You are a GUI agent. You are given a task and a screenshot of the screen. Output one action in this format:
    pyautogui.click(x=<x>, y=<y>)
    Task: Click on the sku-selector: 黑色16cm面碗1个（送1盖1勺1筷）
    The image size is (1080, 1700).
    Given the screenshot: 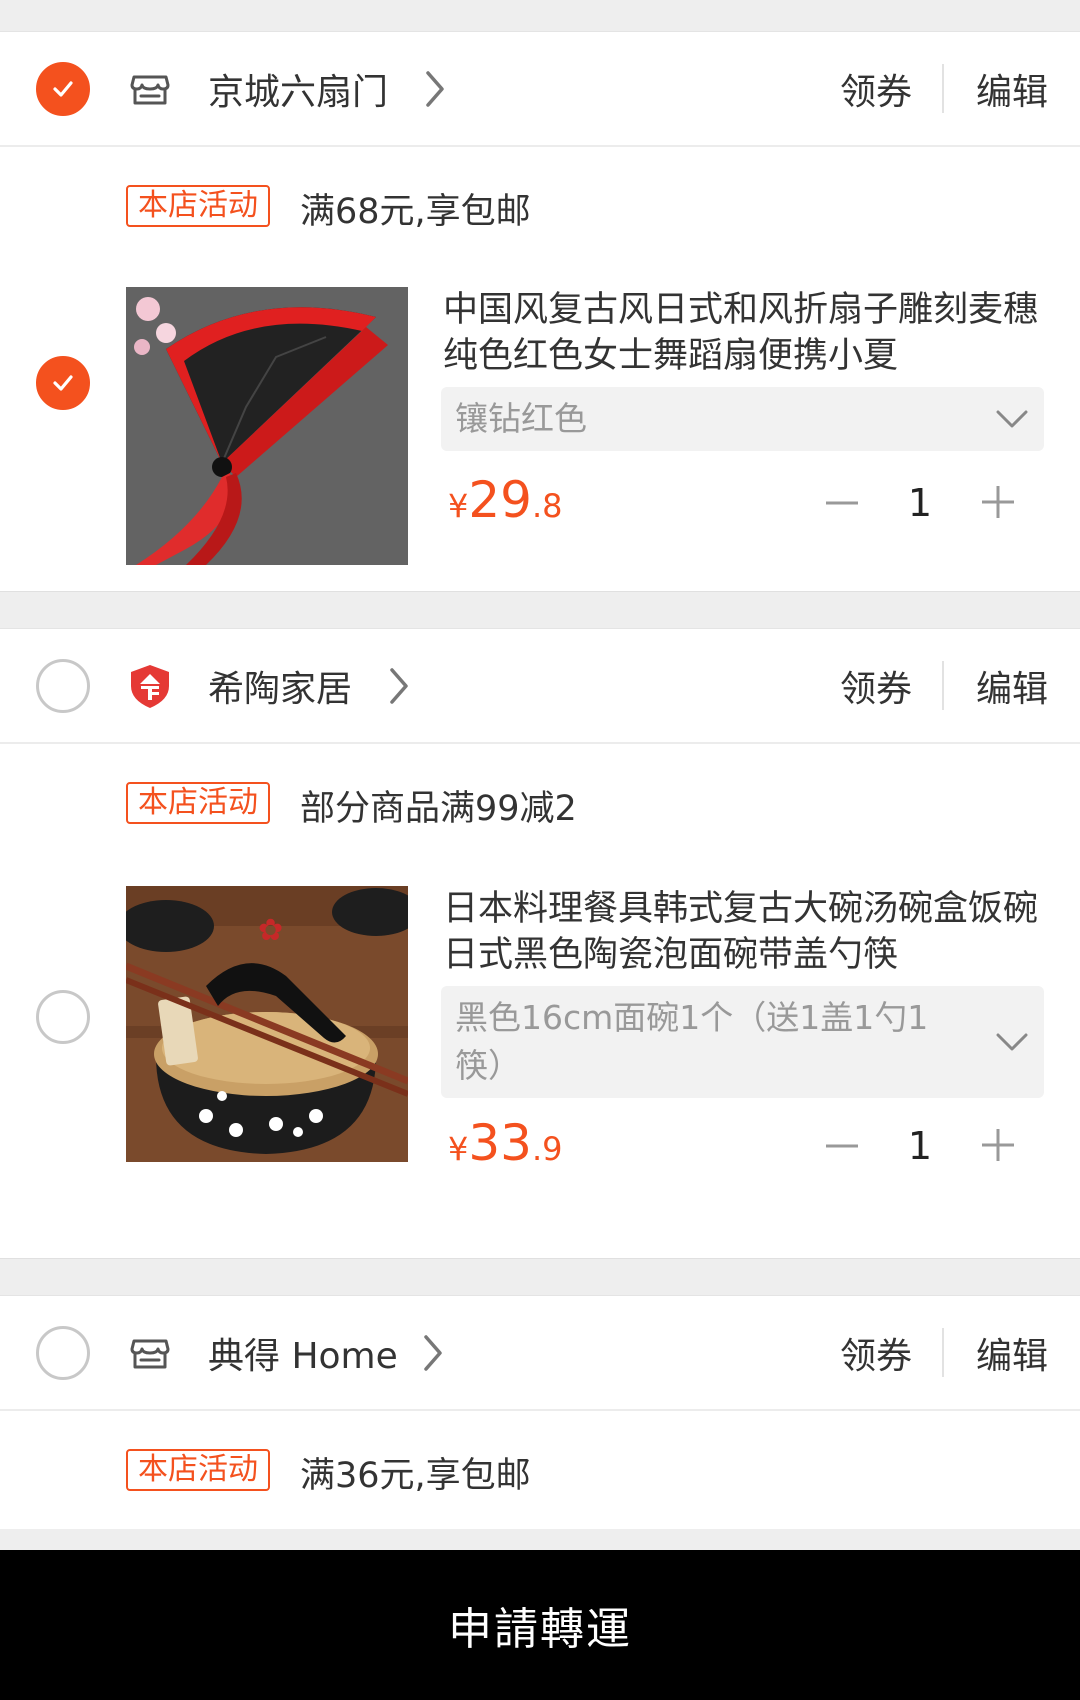 What is the action you would take?
    pyautogui.click(x=742, y=1042)
    